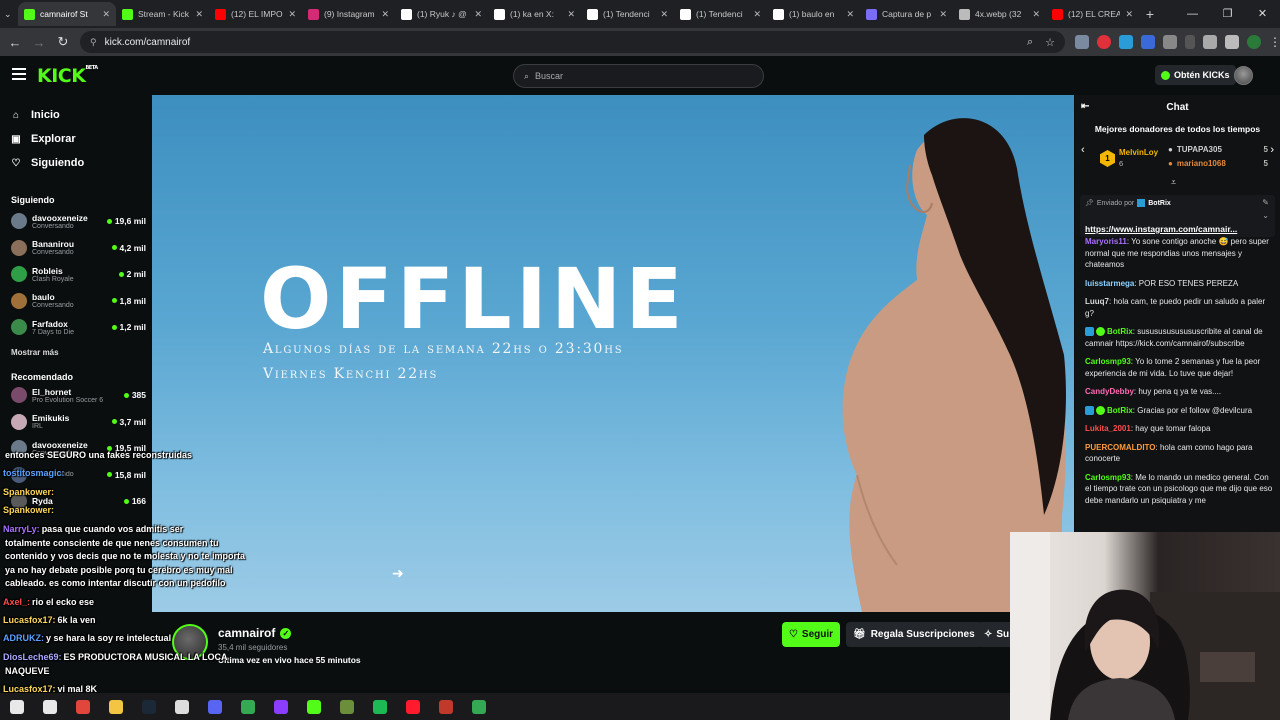 This screenshot has width=1280, height=720. I want to click on forward-icon: →, so click(39, 42).